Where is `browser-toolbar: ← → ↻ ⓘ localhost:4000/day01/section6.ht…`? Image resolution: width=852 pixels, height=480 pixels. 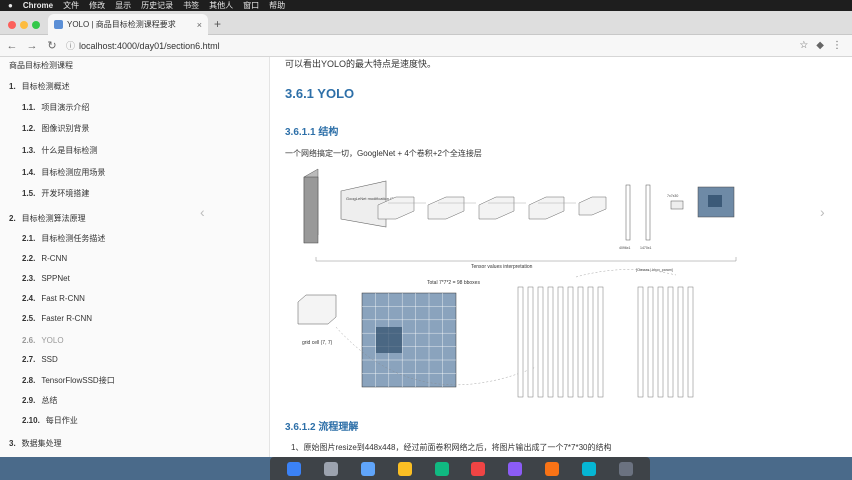
browser-toolbar: ← → ↻ ⓘ localhost:4000/day01/section6.ht… is located at coordinates (426, 46).